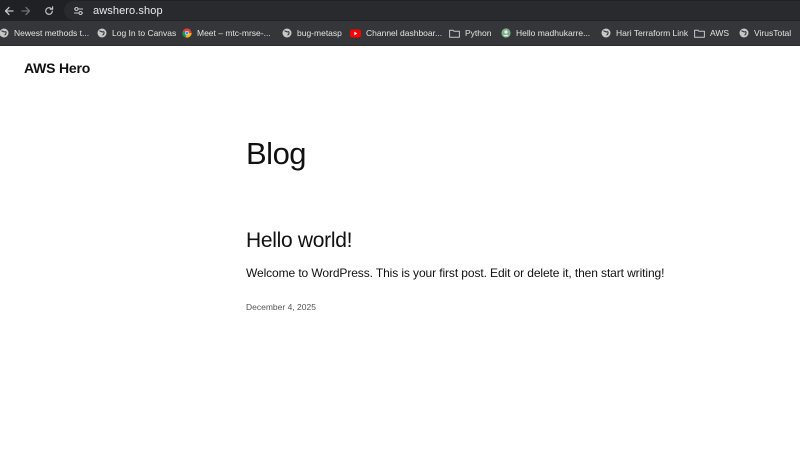  Describe the element at coordinates (505, 33) in the screenshot. I see `avatar-icon` at that location.